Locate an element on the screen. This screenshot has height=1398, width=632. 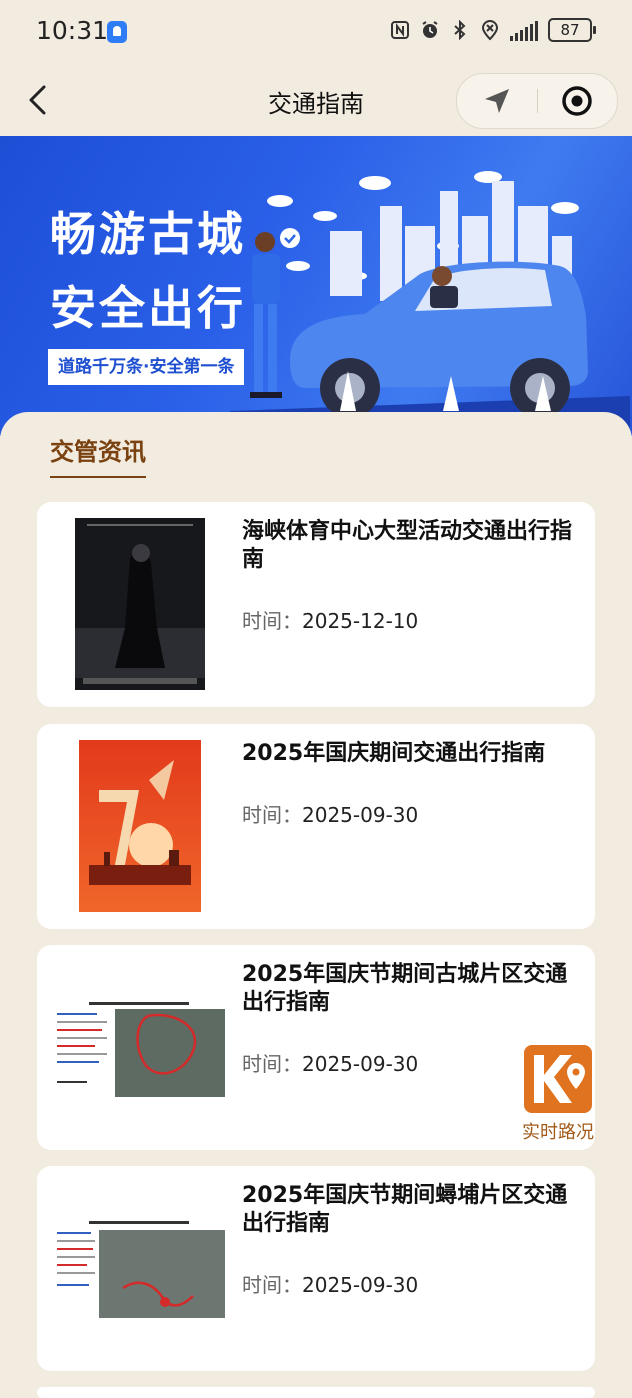
banner-headline-2: 安全出行 is located at coordinates (148, 308).